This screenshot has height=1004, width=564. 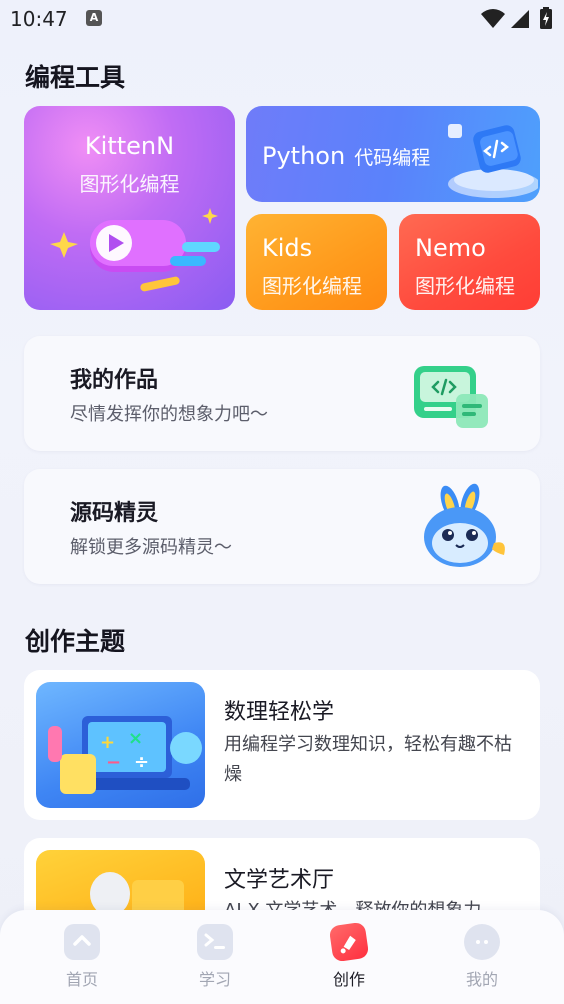 I want to click on code-window-icon, so click(x=451, y=397).